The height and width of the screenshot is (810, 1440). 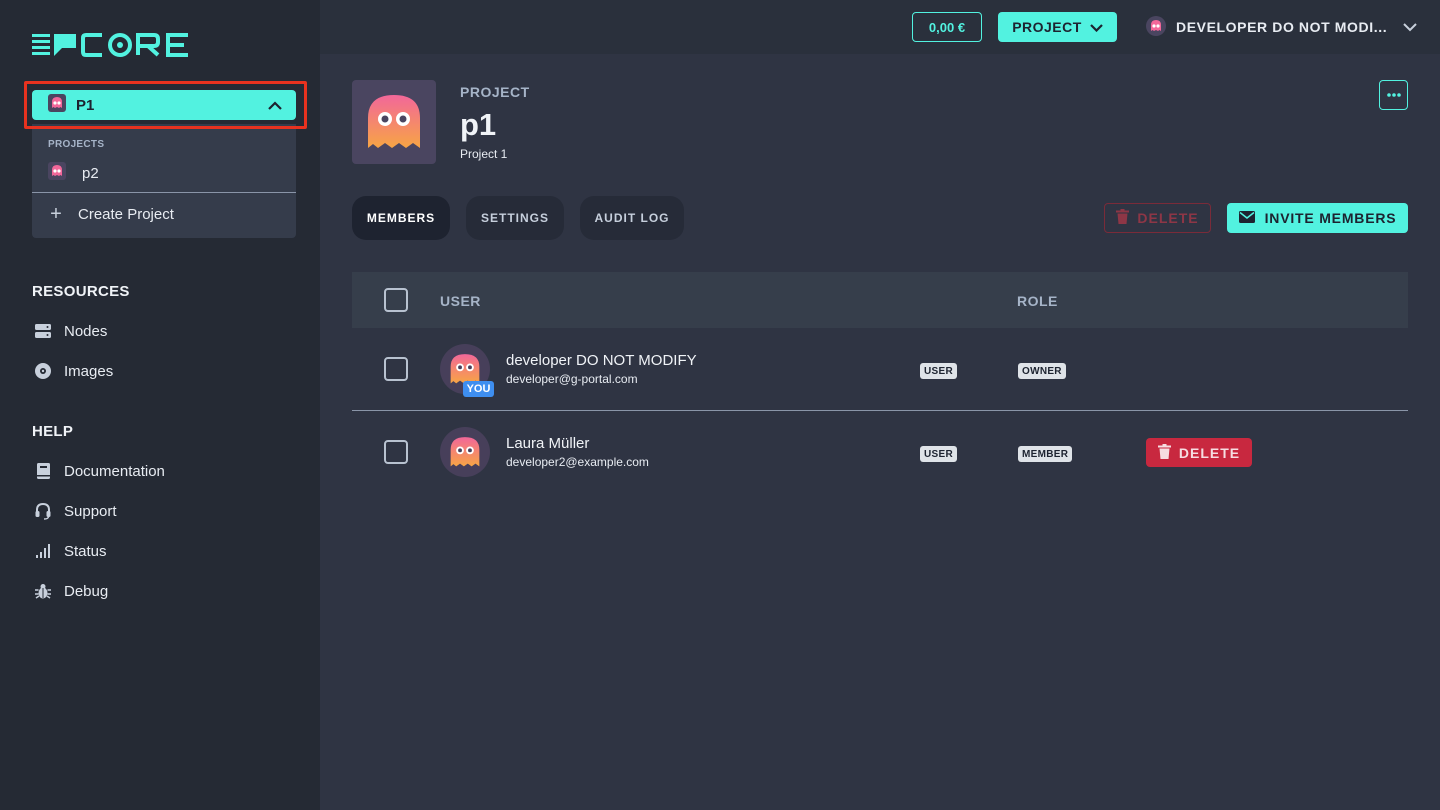 I want to click on dropdown-heading: PROJECTS, so click(x=76, y=144).